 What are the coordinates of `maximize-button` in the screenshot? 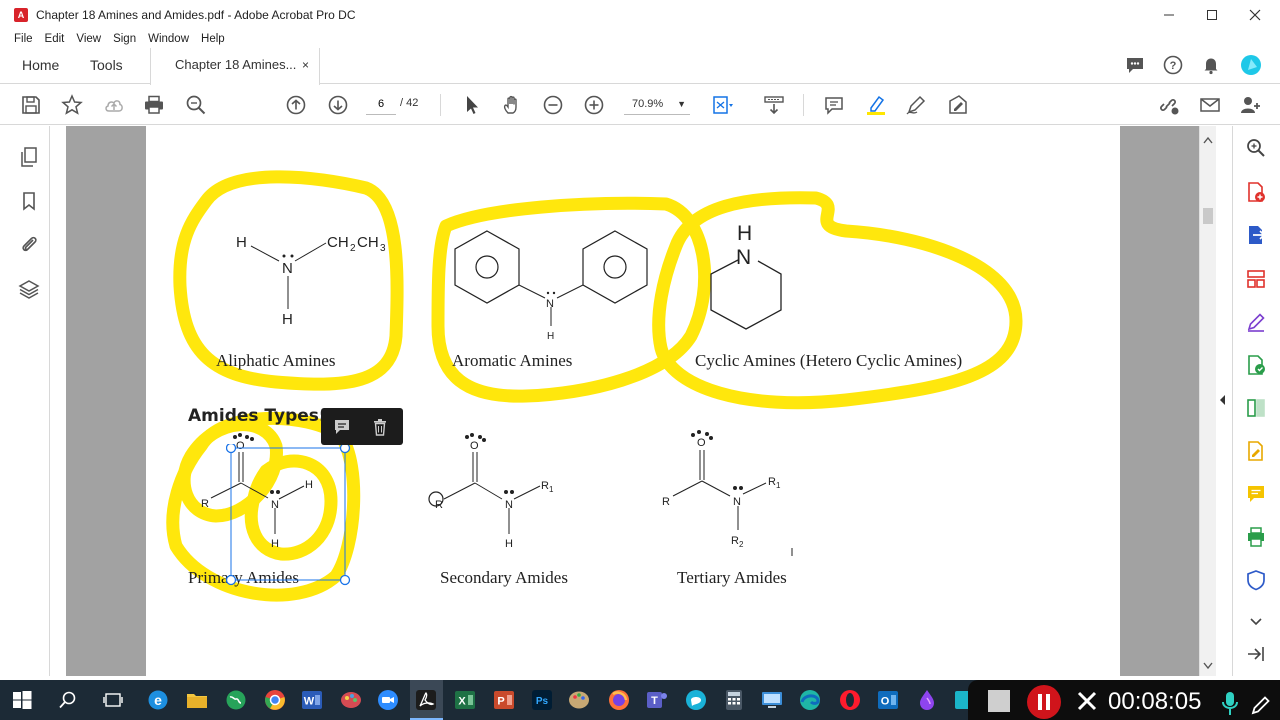 It's located at (1212, 15).